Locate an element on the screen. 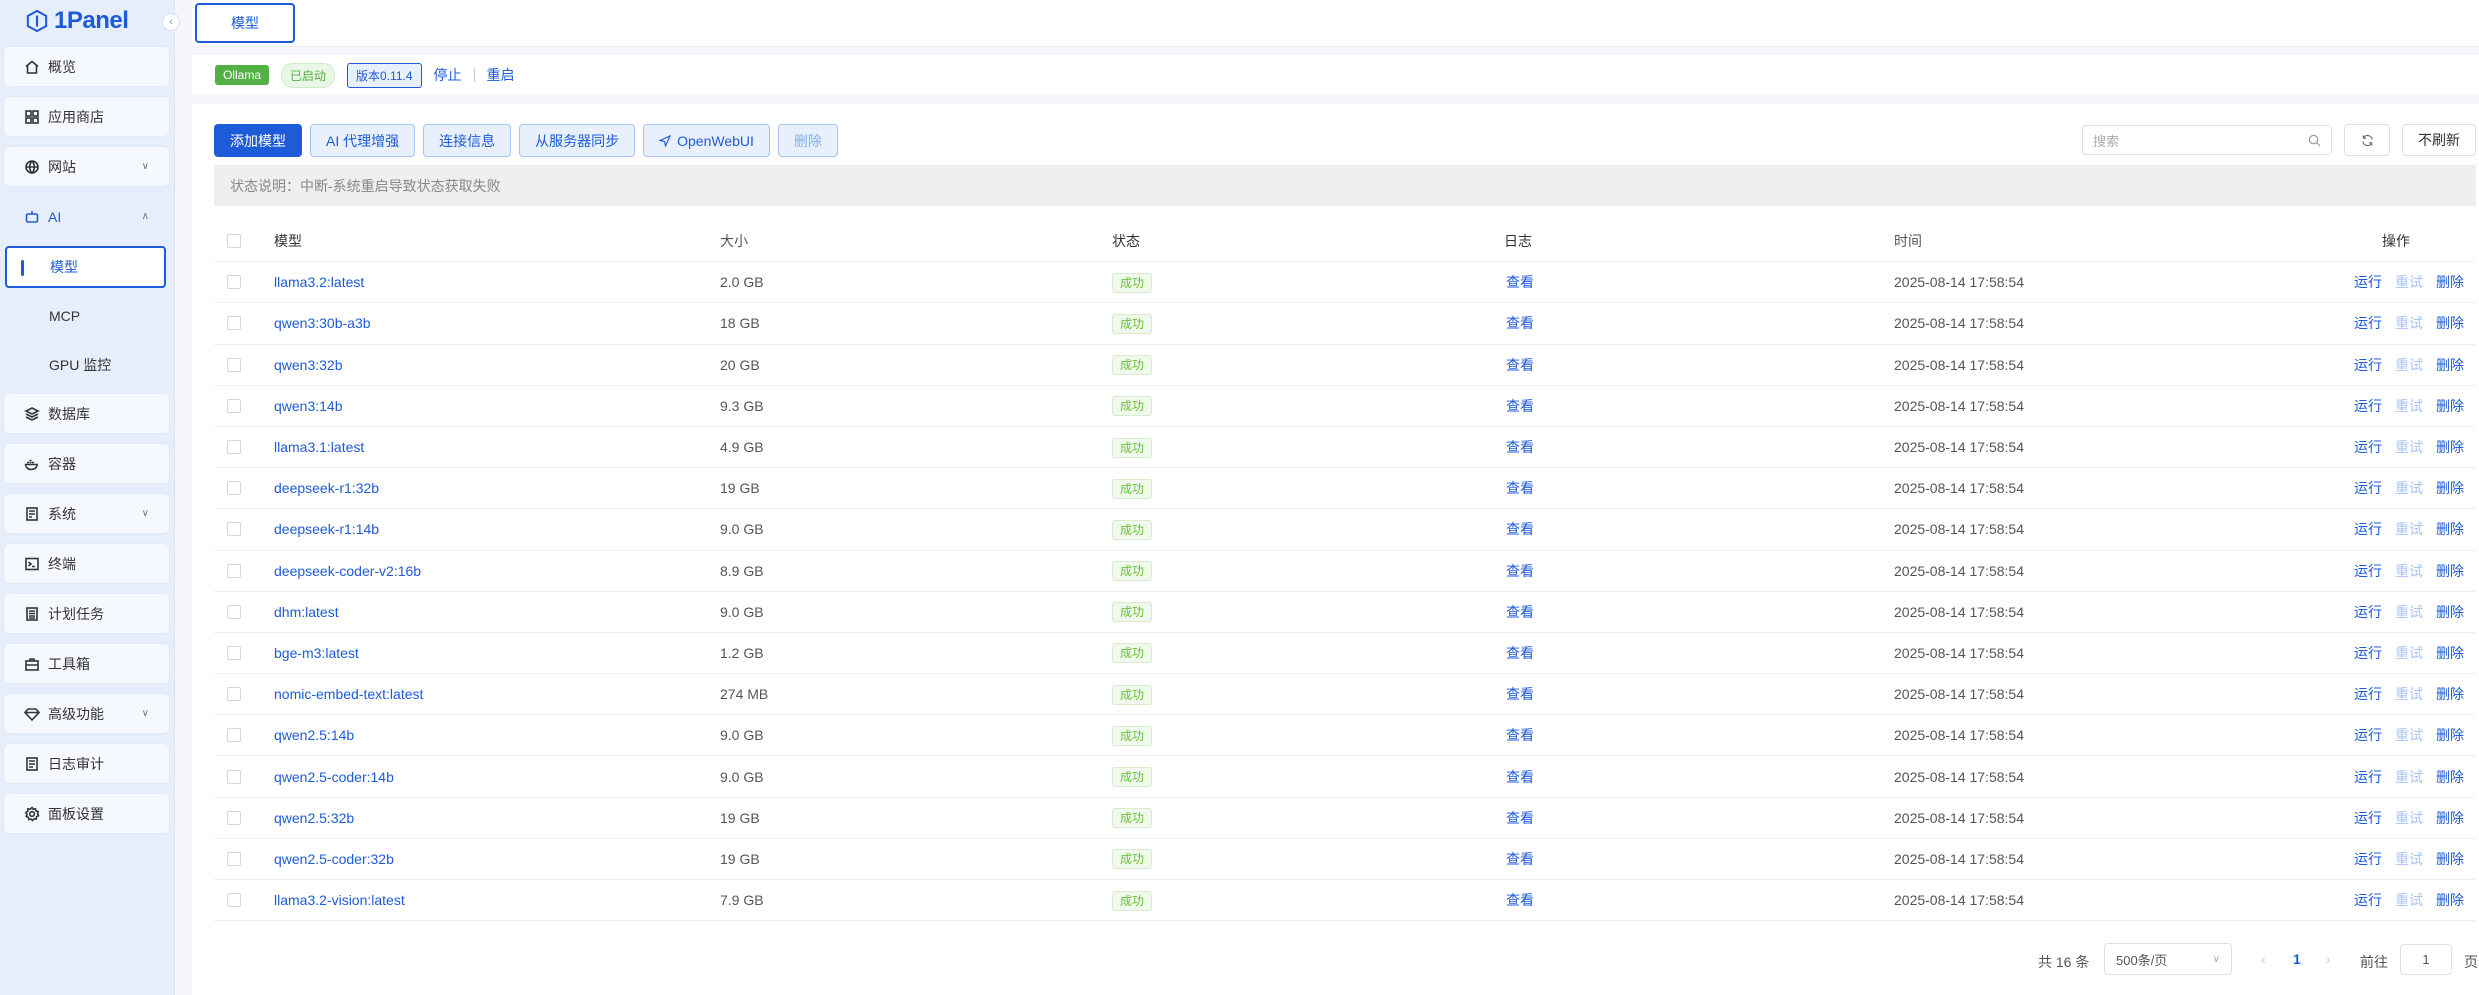  openwebui-button: OpenWebUI is located at coordinates (706, 140).